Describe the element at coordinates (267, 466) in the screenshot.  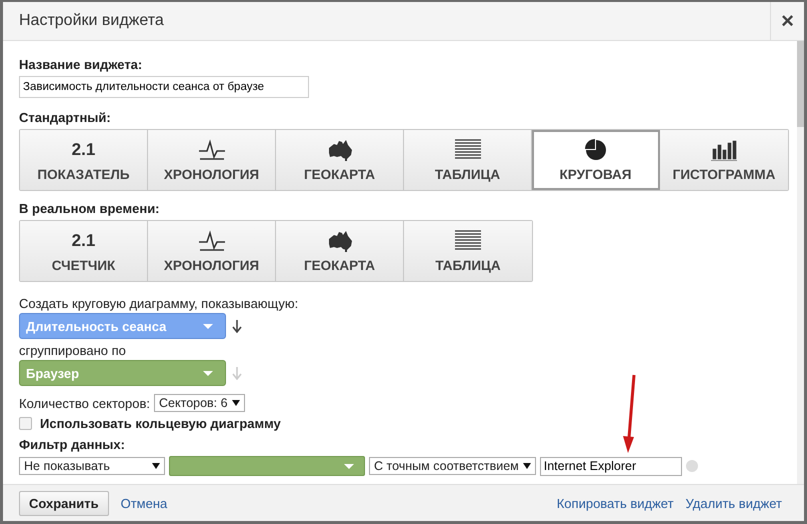
I see `dimension-dropdown` at that location.